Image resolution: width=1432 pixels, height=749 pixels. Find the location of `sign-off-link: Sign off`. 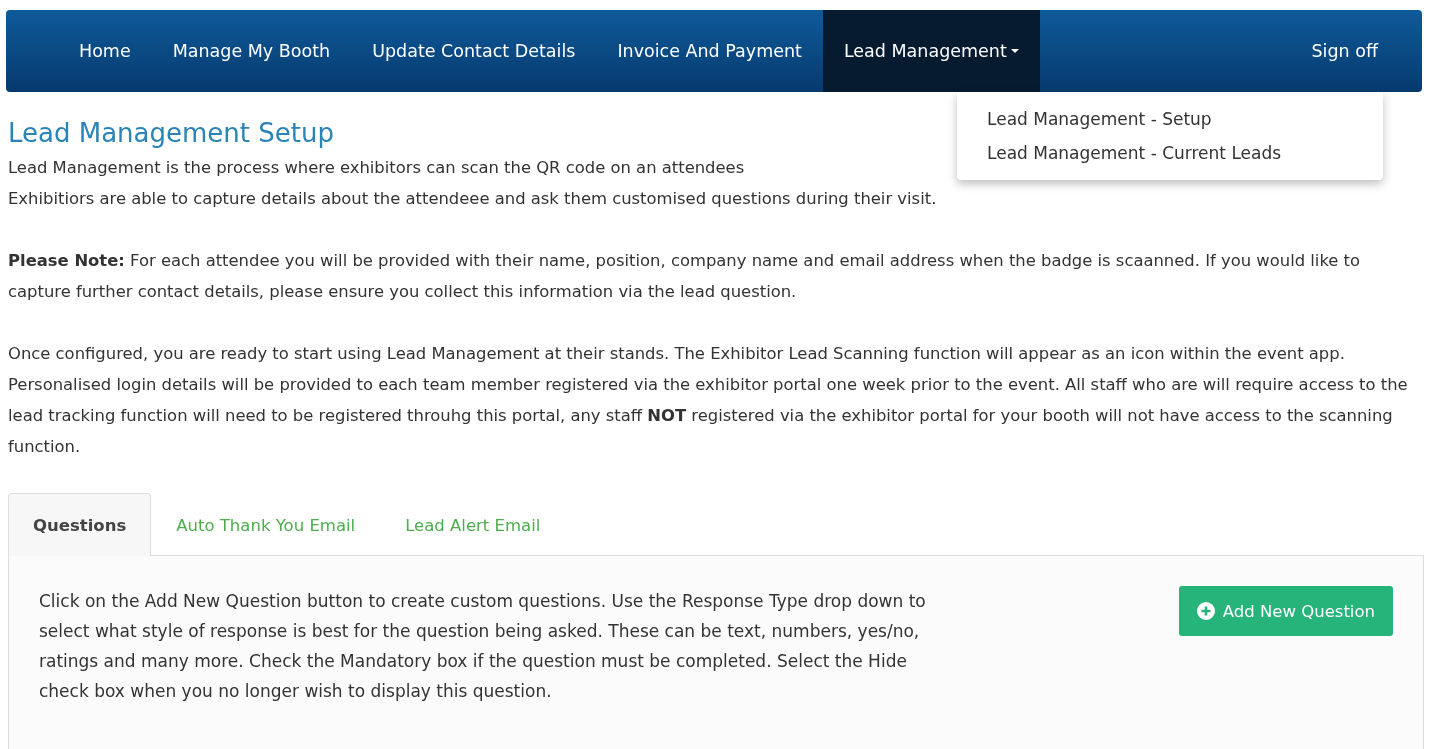

sign-off-link: Sign off is located at coordinates (1344, 51).